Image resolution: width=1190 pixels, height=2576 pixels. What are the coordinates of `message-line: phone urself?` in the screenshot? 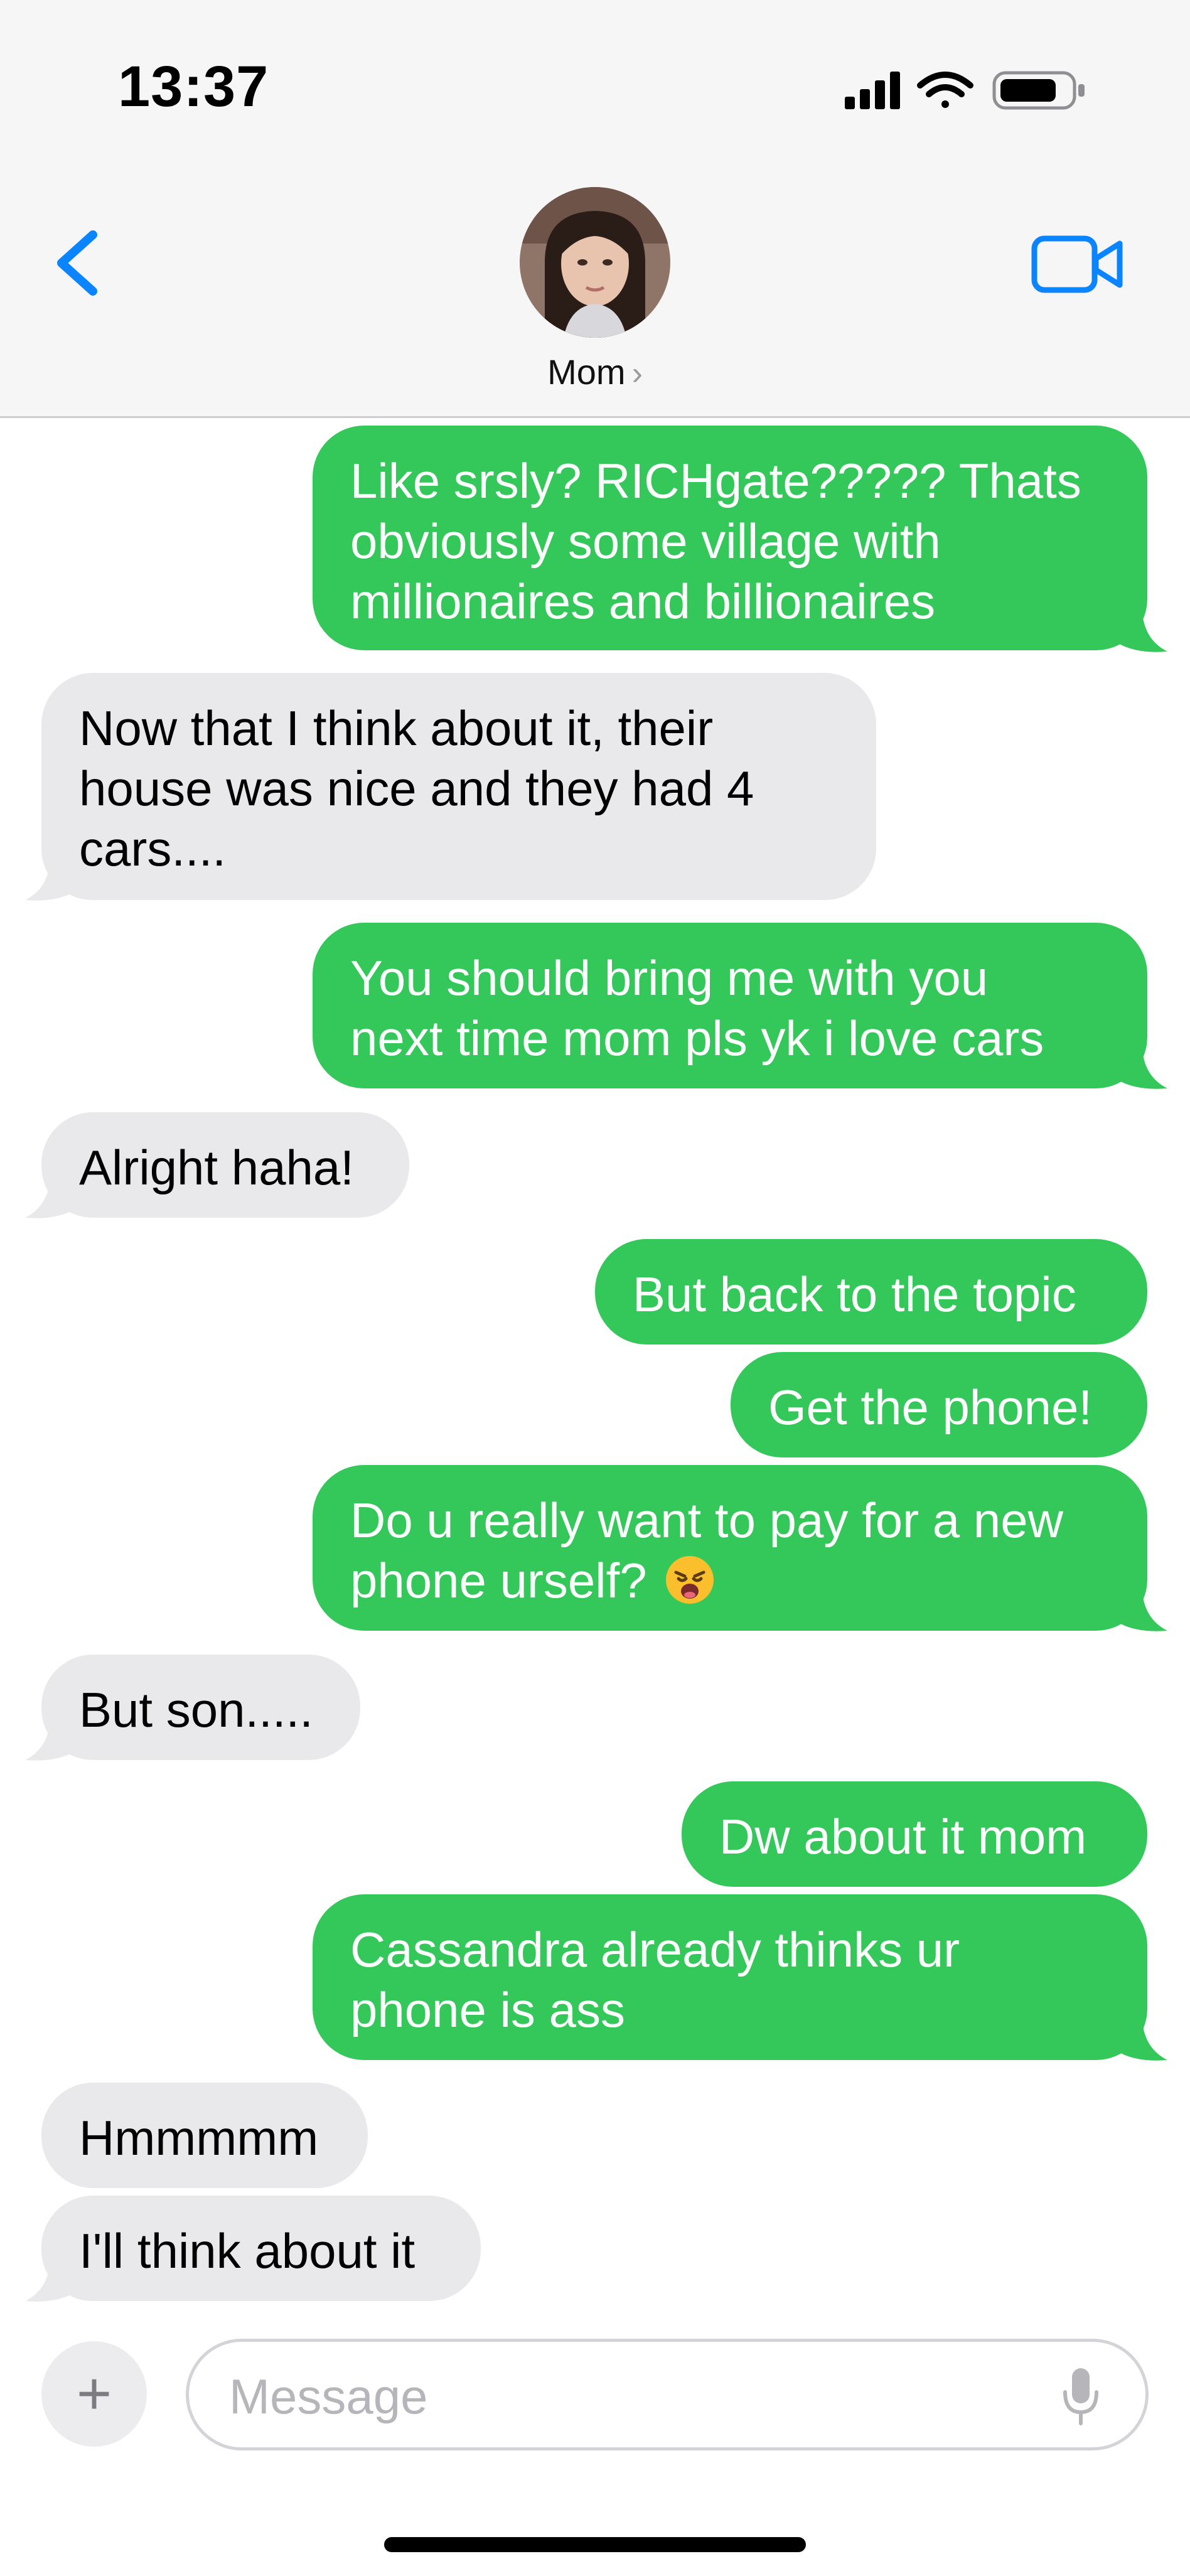 It's located at (730, 1580).